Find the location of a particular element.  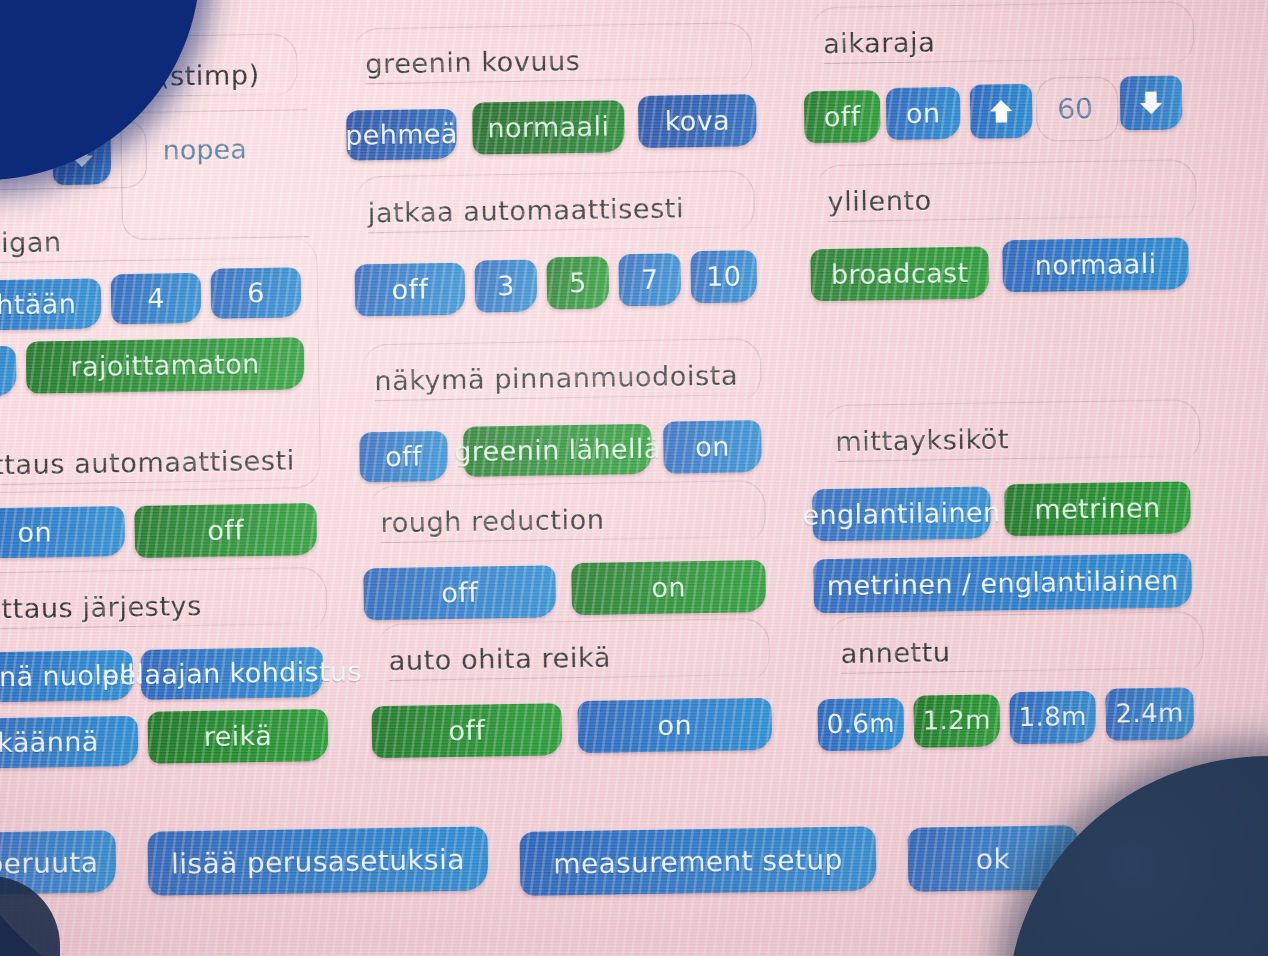

rough-reduction-option-label: on is located at coordinates (669, 587).